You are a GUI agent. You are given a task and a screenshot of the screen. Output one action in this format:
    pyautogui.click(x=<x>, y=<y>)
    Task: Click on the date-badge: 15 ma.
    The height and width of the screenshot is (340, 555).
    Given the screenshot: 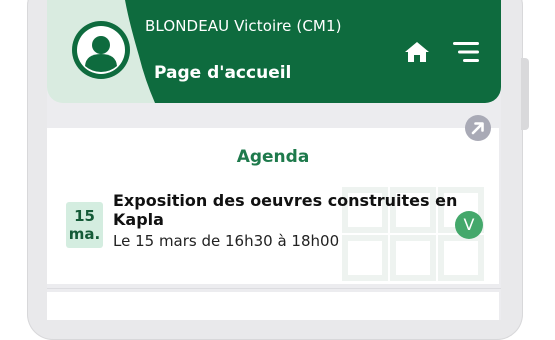 What is the action you would take?
    pyautogui.click(x=84, y=225)
    